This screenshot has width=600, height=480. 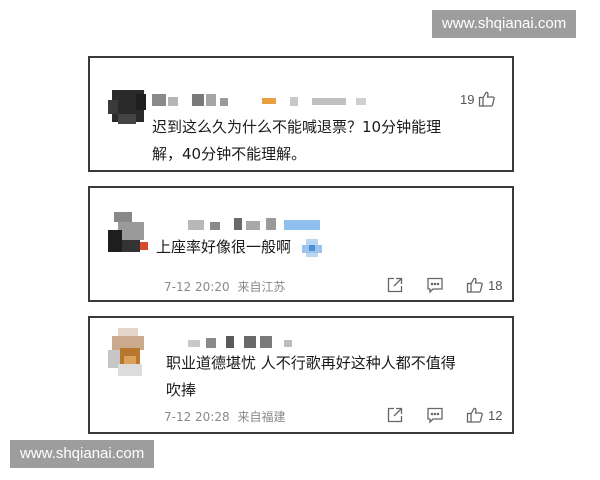 I want to click on mosaic-emoji, so click(x=312, y=248).